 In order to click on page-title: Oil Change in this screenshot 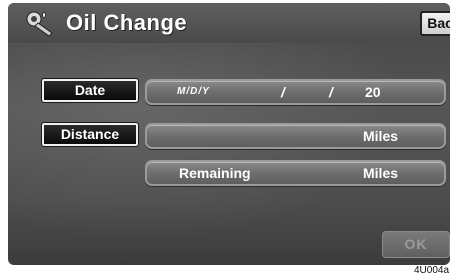, I will do `click(127, 22)`.